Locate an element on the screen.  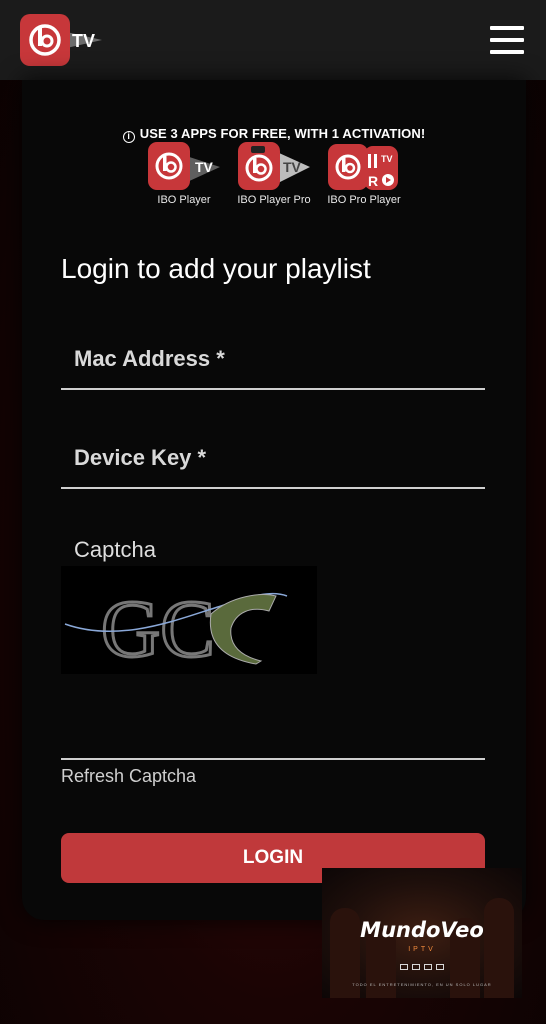
device-key-placeholder: Device Key * is located at coordinates (140, 457).